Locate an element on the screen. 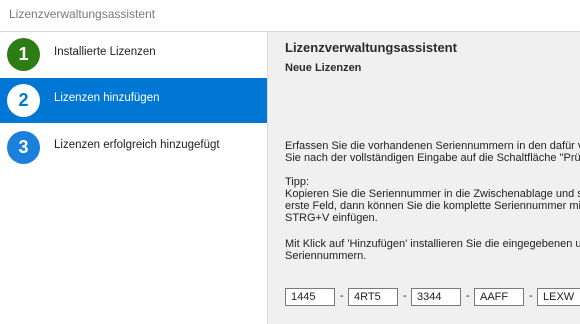 This screenshot has height=324, width=580. step-1-number-badge: 1 is located at coordinates (23, 54).